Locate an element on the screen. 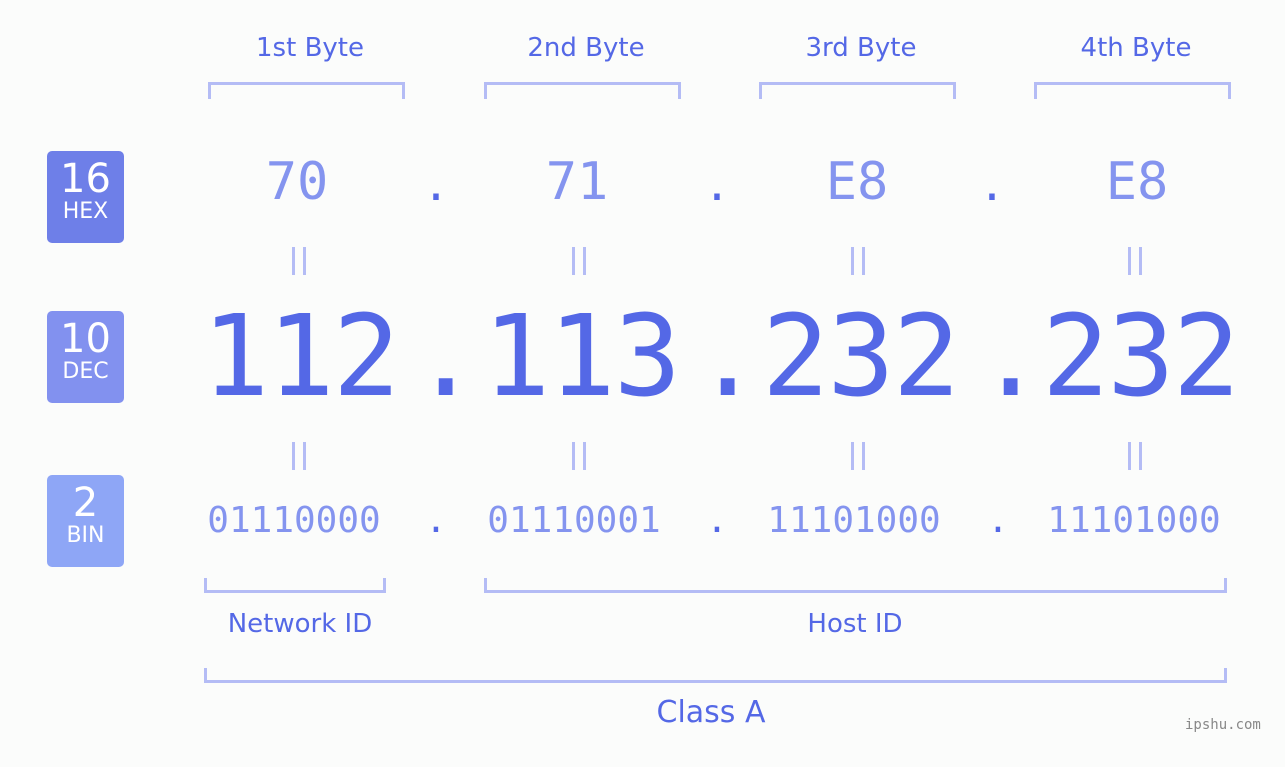 Image resolution: width=1285 pixels, height=767 pixels. bin-value-2: 01110001 is located at coordinates (574, 520).